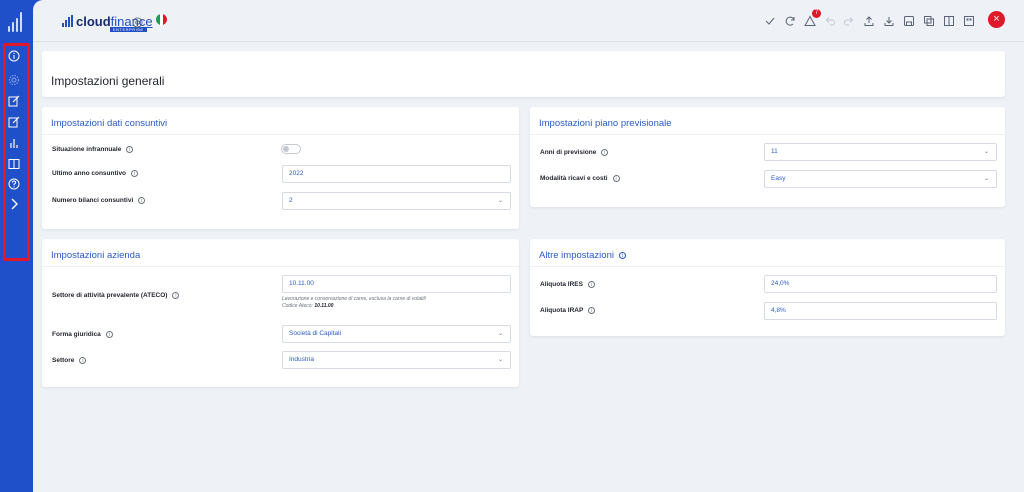 This screenshot has width=1024, height=492. Describe the element at coordinates (849, 20) in the screenshot. I see `redo-icon` at that location.